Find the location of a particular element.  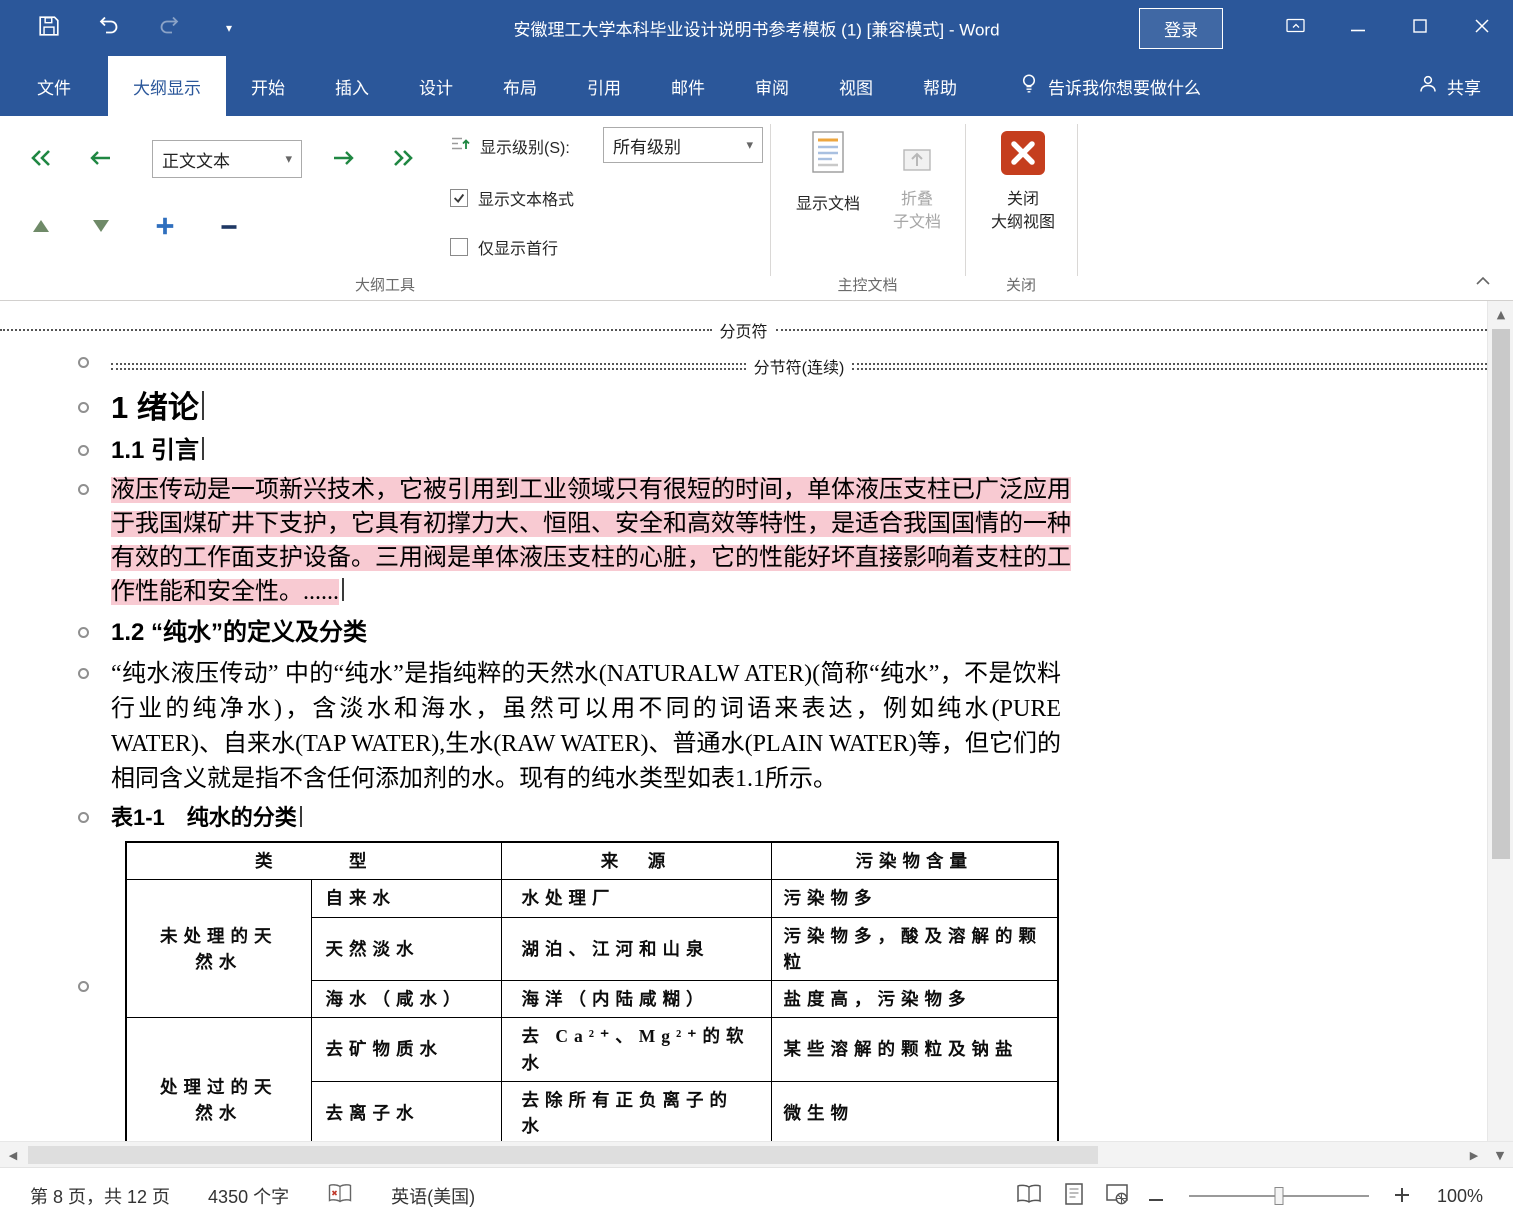

heading-1-1: 1.1 引言 is located at coordinates (158, 451).